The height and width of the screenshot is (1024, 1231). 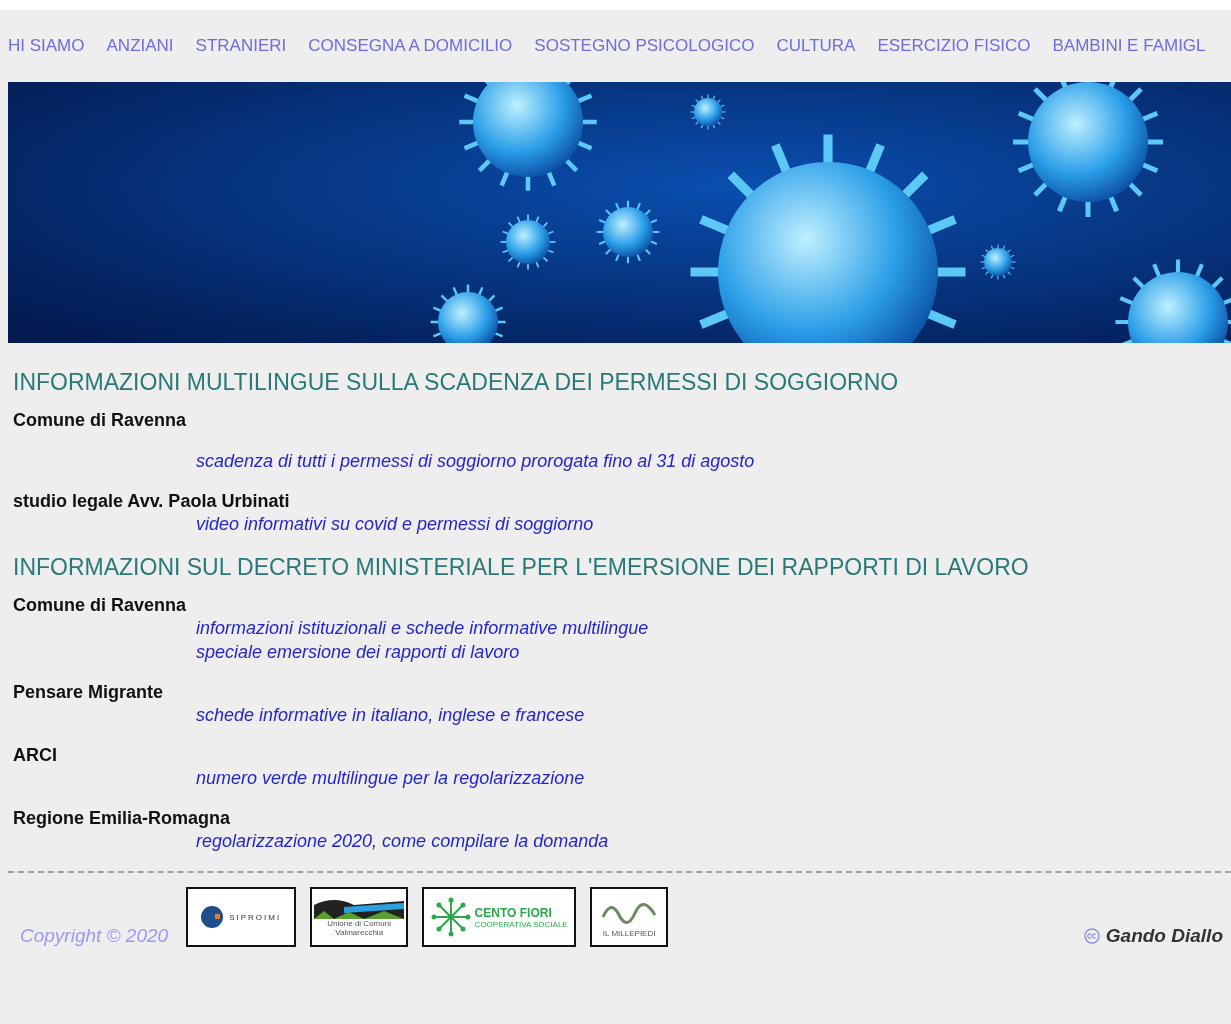 I want to click on nav-link: CONSEGNA A DOMICILIO, so click(x=410, y=46).